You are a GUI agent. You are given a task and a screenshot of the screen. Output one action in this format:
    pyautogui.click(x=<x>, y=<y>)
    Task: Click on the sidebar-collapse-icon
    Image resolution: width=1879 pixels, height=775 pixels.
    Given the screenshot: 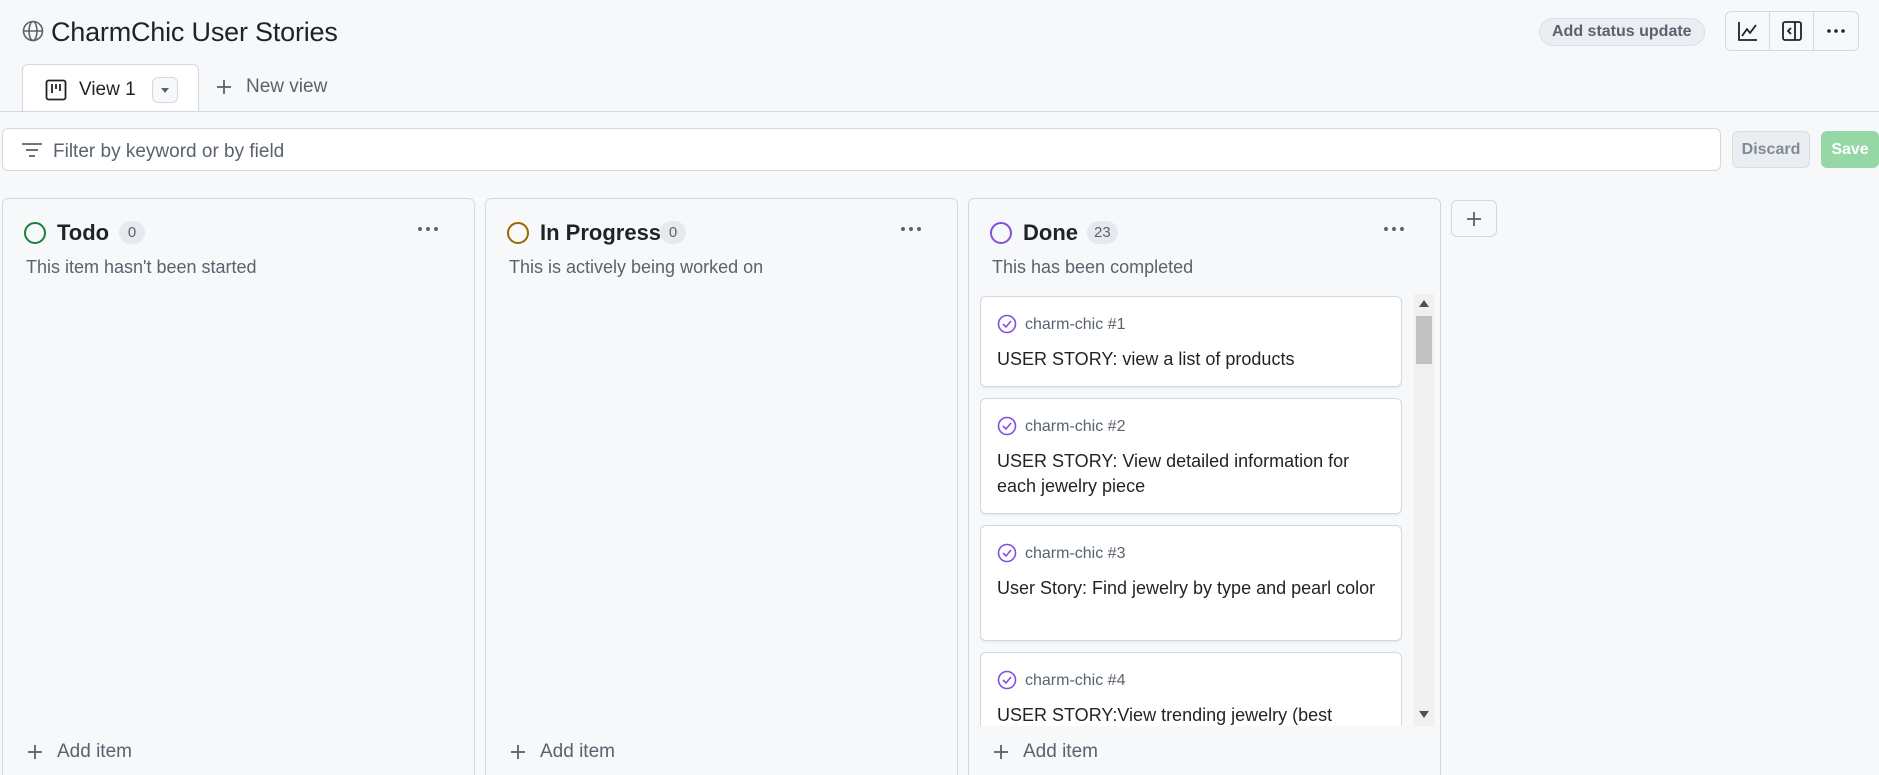 What is the action you would take?
    pyautogui.click(x=1791, y=31)
    